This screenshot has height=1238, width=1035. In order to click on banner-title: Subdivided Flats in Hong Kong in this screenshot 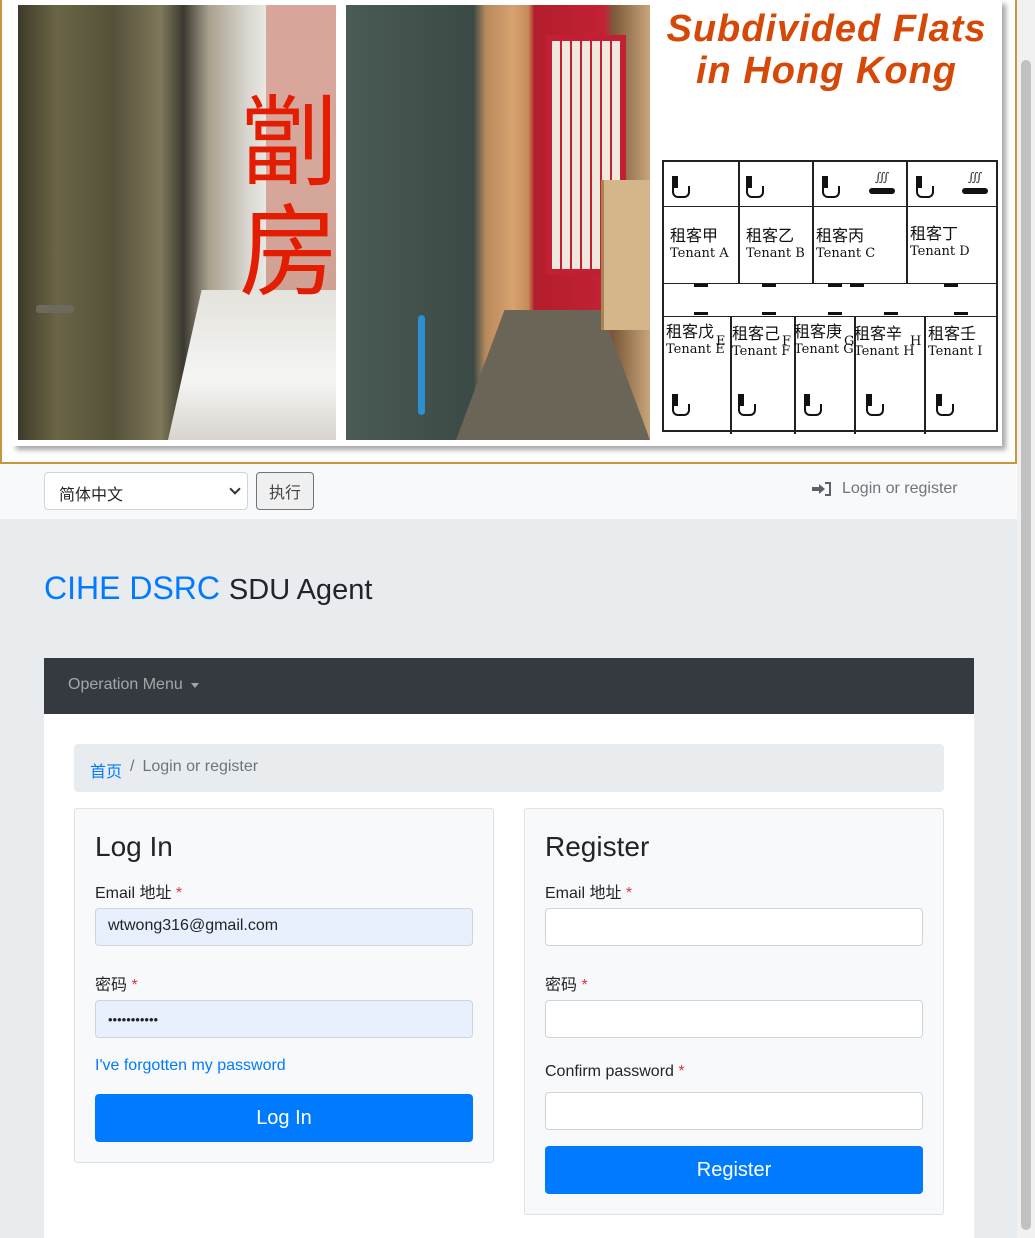, I will do `click(826, 50)`.